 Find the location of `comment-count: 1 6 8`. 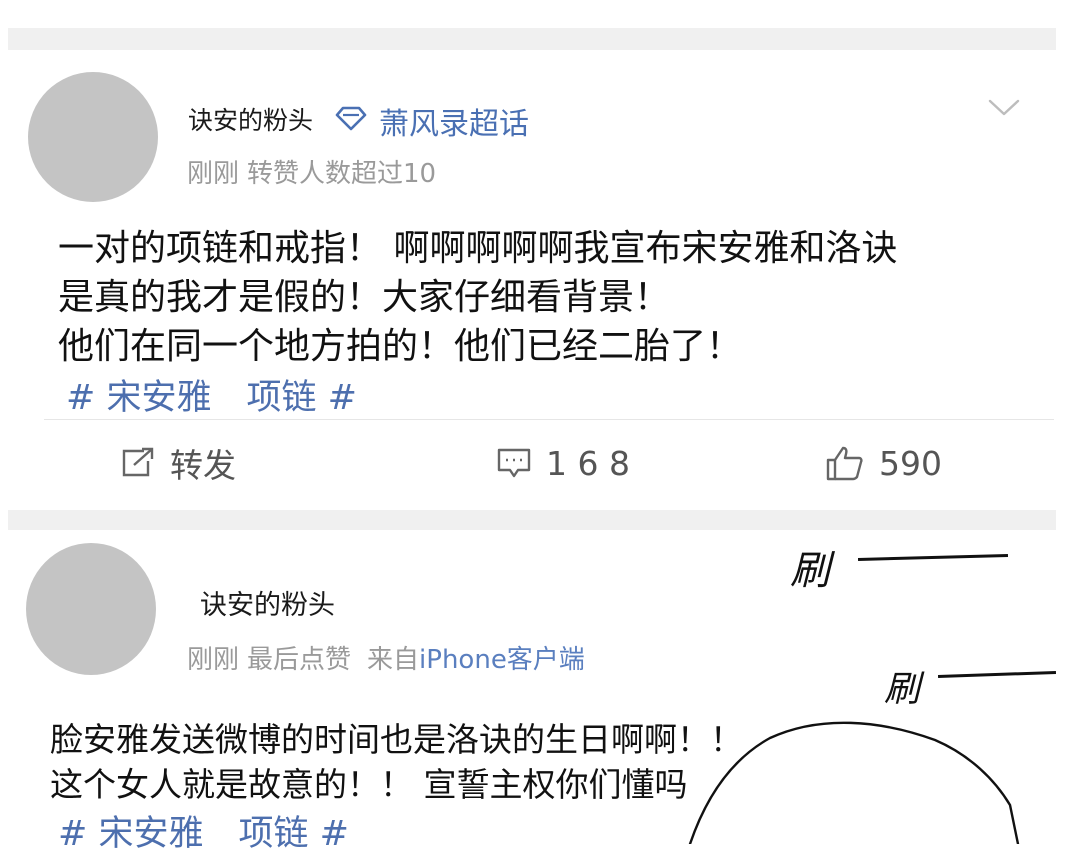

comment-count: 1 6 8 is located at coordinates (588, 463).